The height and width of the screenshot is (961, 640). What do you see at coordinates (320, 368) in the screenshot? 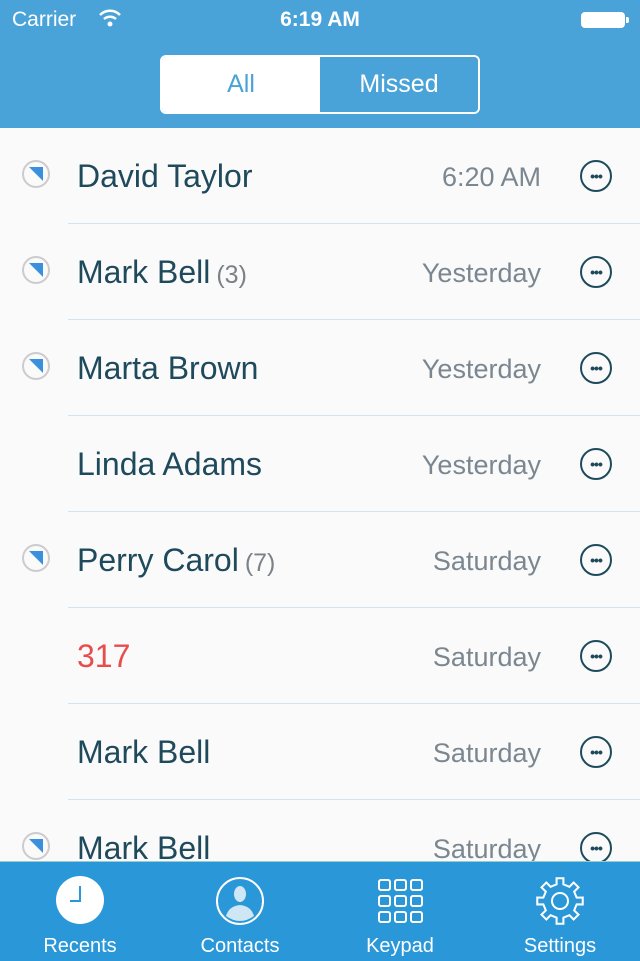
I see `call-row: Marta Brown Yesterday •••` at bounding box center [320, 368].